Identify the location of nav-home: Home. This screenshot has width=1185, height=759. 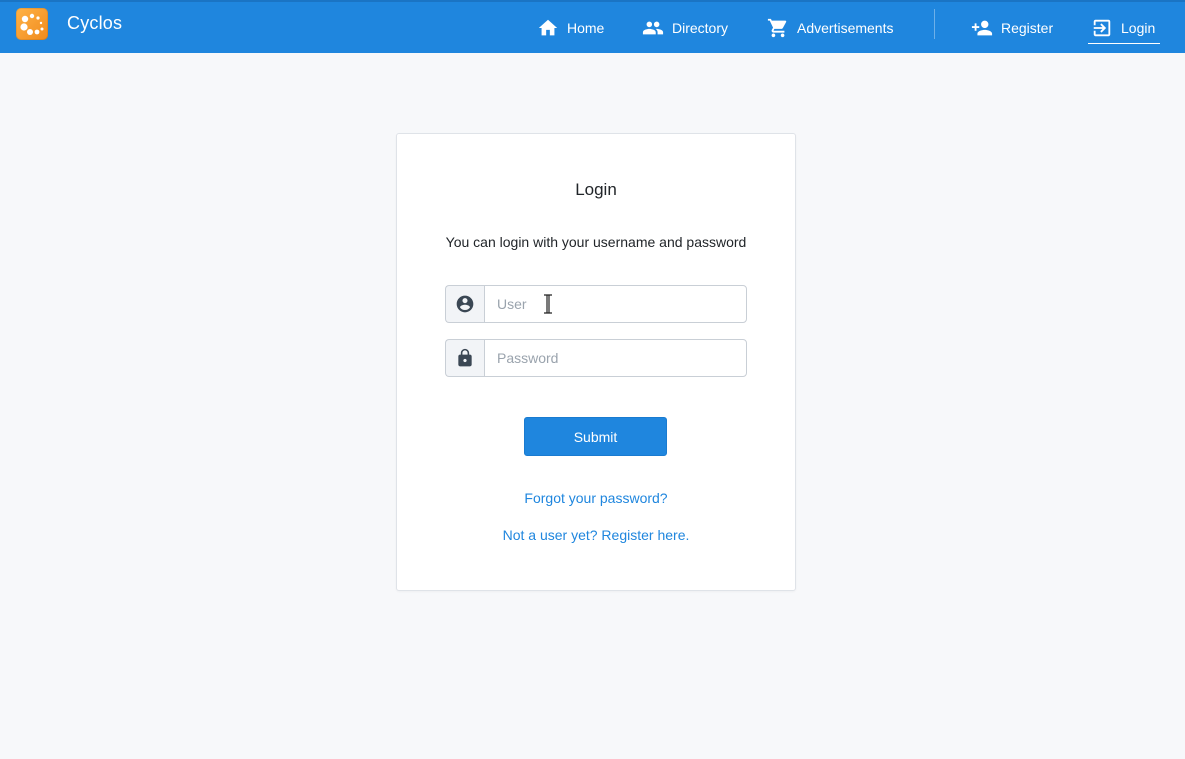
(570, 27).